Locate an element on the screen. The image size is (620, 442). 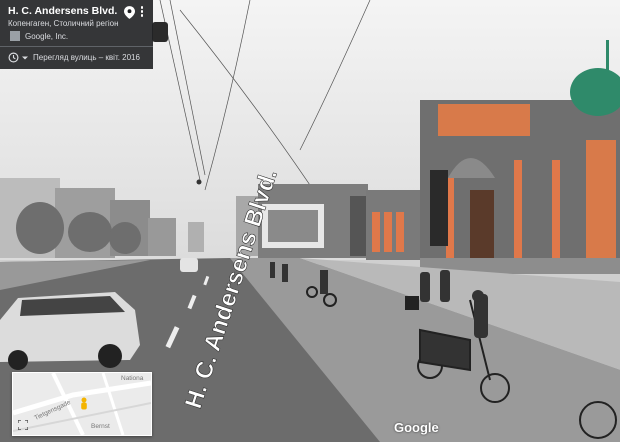
pegman-icon is located at coordinates (84, 404).